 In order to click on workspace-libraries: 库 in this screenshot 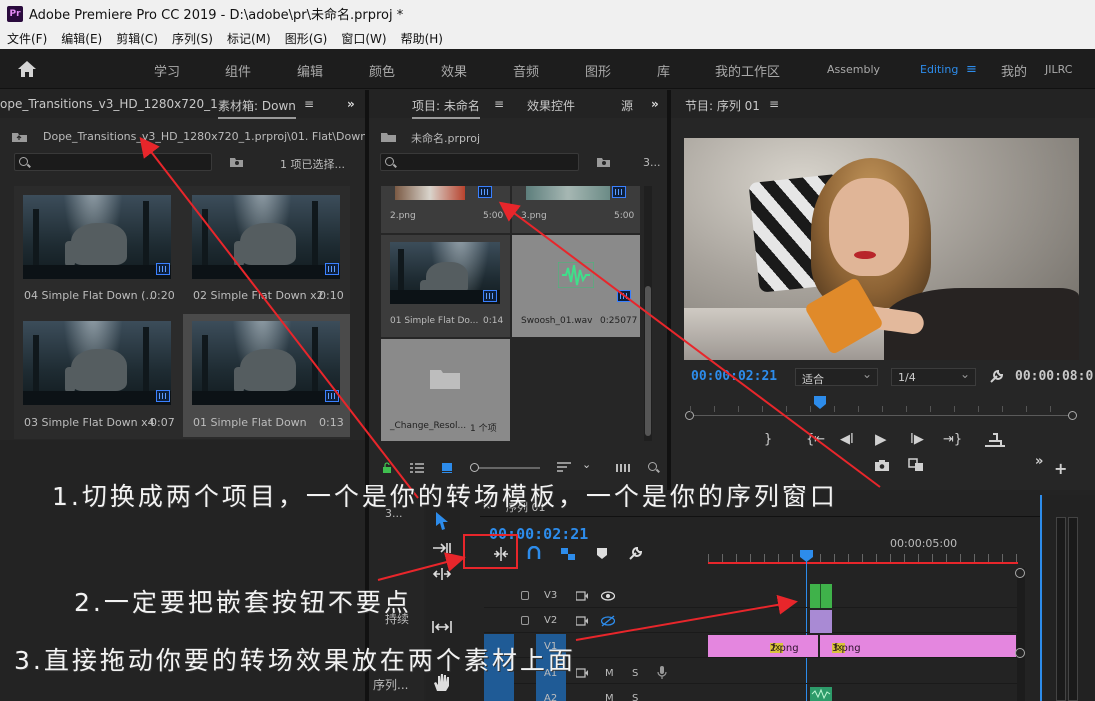, I will do `click(663, 70)`.